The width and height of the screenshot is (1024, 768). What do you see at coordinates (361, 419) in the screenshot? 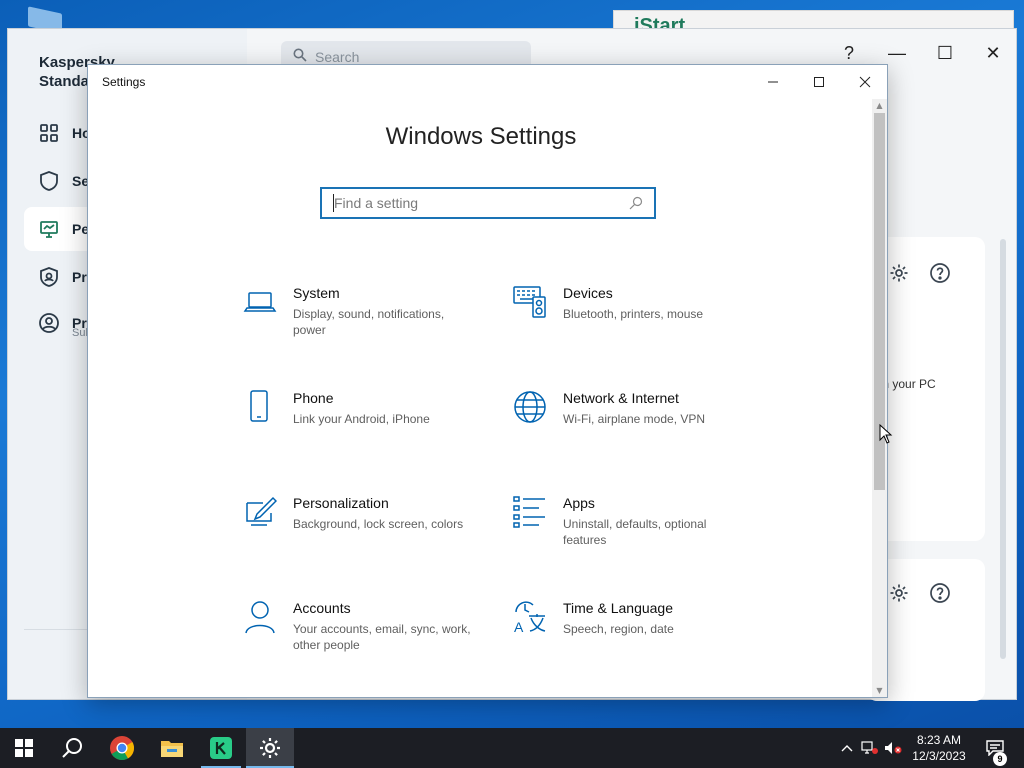
I see `tile-description: Link your Android, iPhone` at bounding box center [361, 419].